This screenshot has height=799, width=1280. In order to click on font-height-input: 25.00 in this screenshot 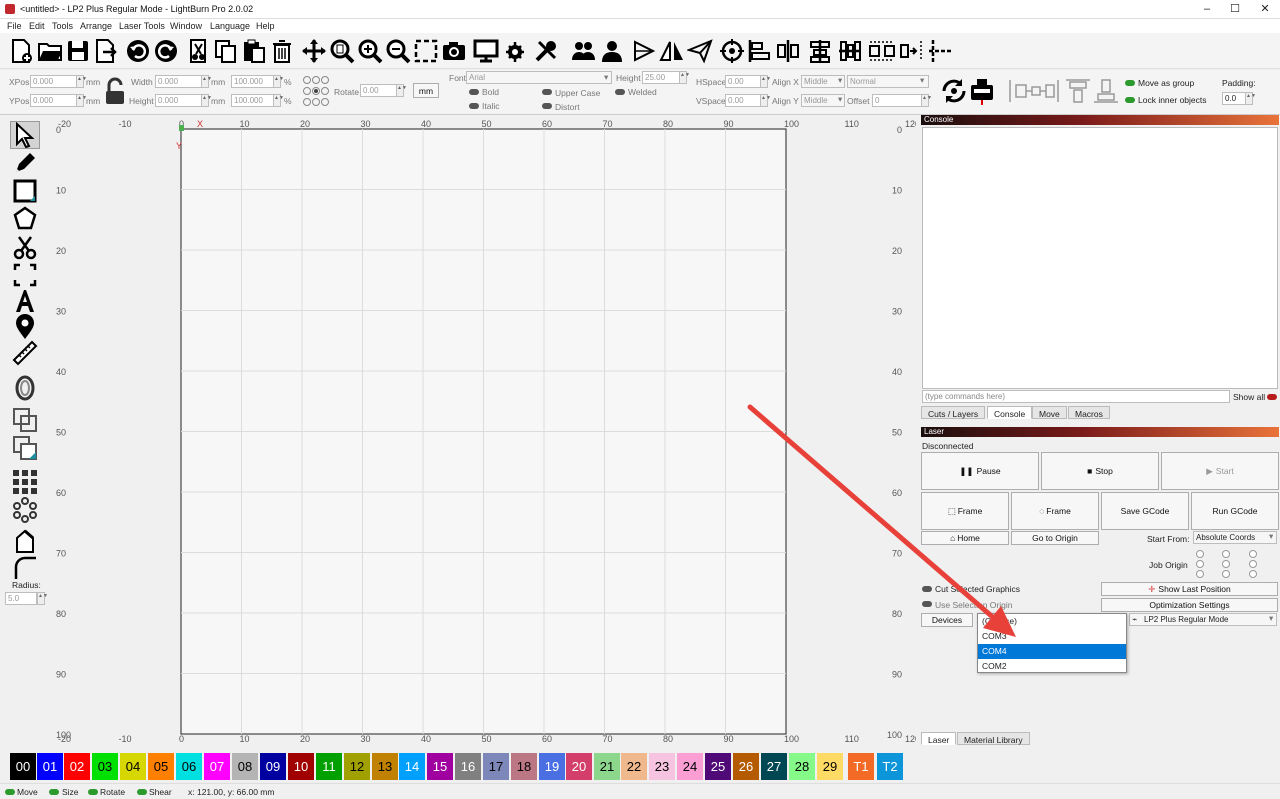, I will do `click(661, 77)`.